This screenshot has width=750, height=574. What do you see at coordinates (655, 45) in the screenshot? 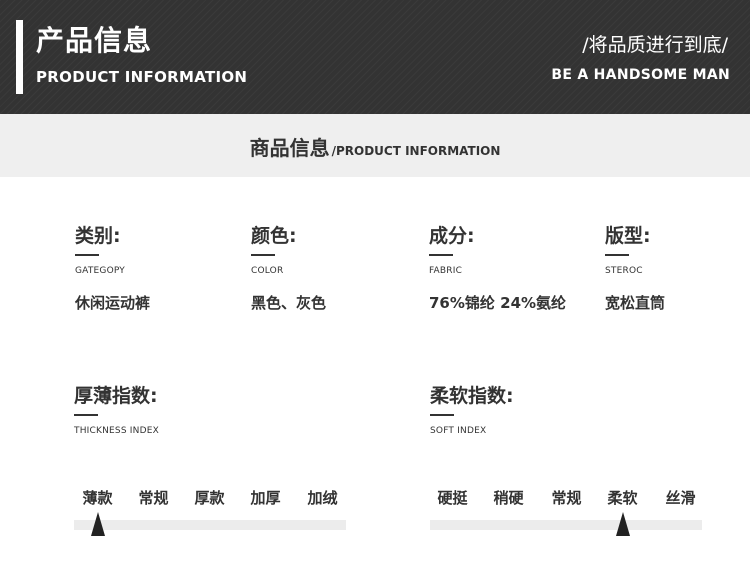
I see `header-slogan: /将品质进行到底/` at bounding box center [655, 45].